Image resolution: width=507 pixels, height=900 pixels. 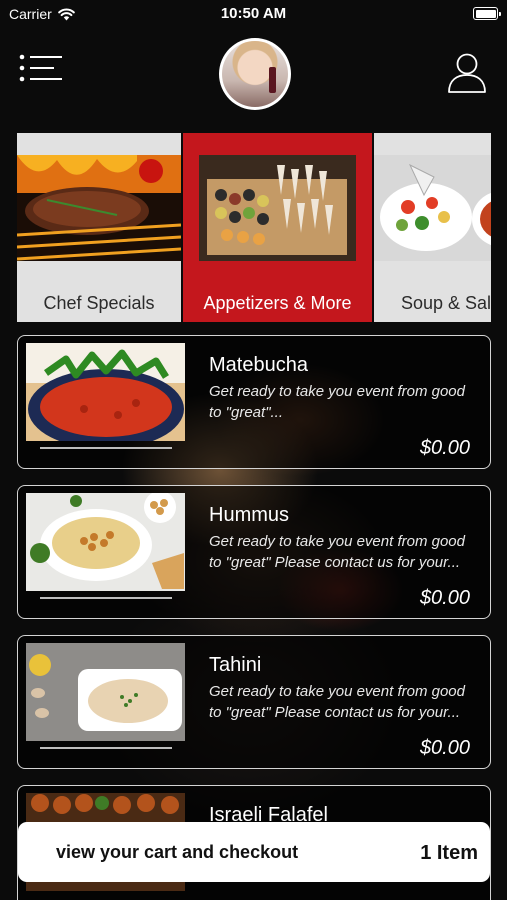 I want to click on view-cart-button: view your cart and checkout 1 Item, so click(x=254, y=852).